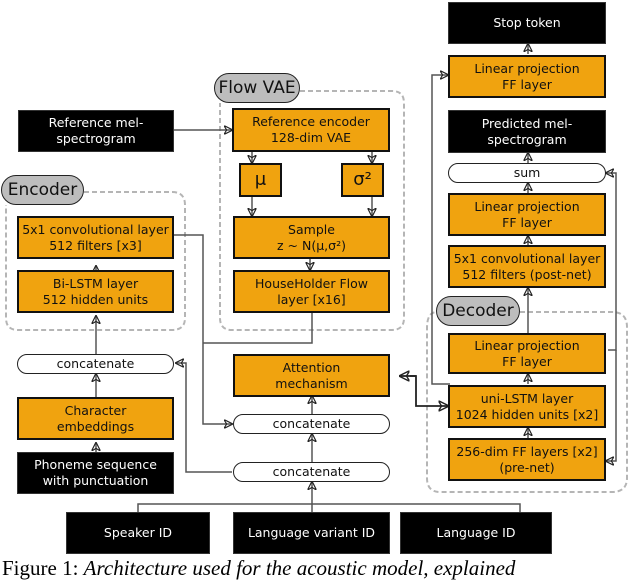  Describe the element at coordinates (527, 406) in the screenshot. I see `uni-lstm-layer: uni-LSTM layer 1024 hidden units [x2]` at that location.